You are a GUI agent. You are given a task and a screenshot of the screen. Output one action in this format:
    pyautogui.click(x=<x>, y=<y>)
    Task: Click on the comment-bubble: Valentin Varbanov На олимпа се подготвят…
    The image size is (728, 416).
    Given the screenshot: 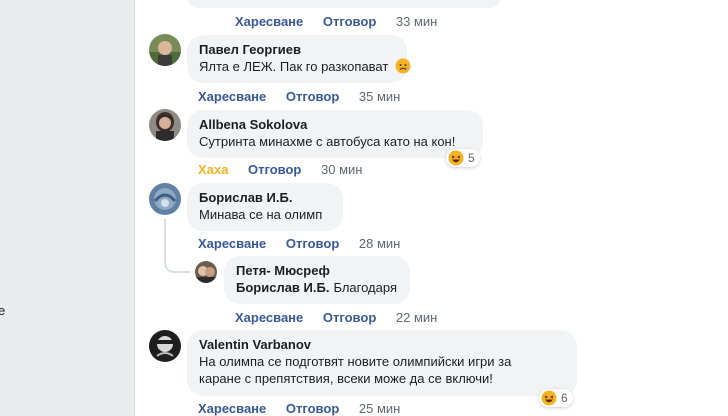 What is the action you would take?
    pyautogui.click(x=382, y=363)
    